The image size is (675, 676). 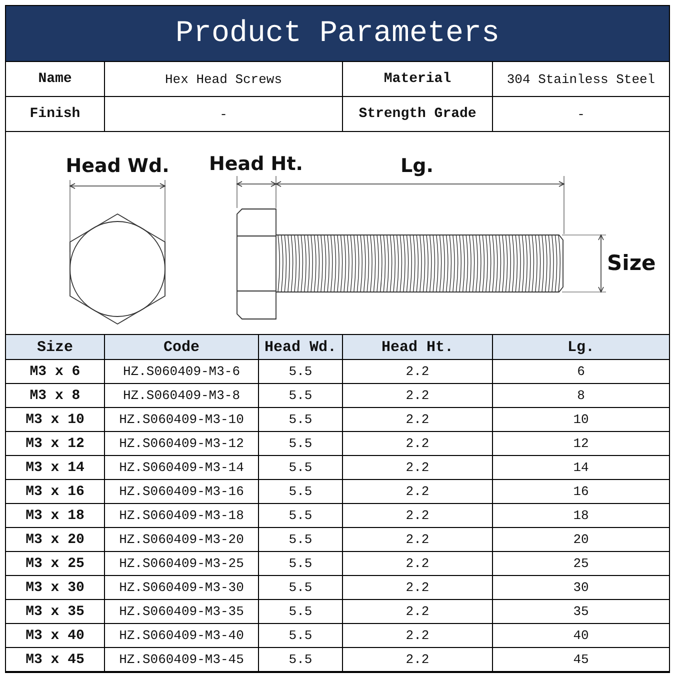 I want to click on field-value: 304 Stainless Steel, so click(x=581, y=79).